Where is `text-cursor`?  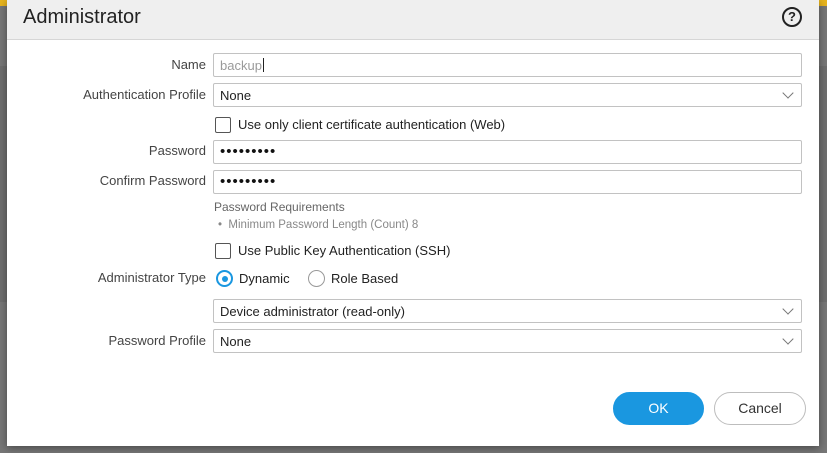
text-cursor is located at coordinates (263, 65).